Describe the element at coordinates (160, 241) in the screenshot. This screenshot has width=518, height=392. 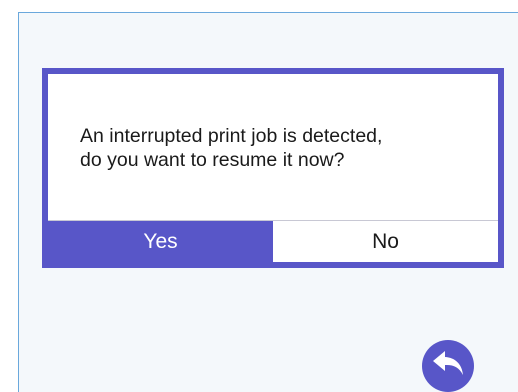
I see `yes-button: Yes` at that location.